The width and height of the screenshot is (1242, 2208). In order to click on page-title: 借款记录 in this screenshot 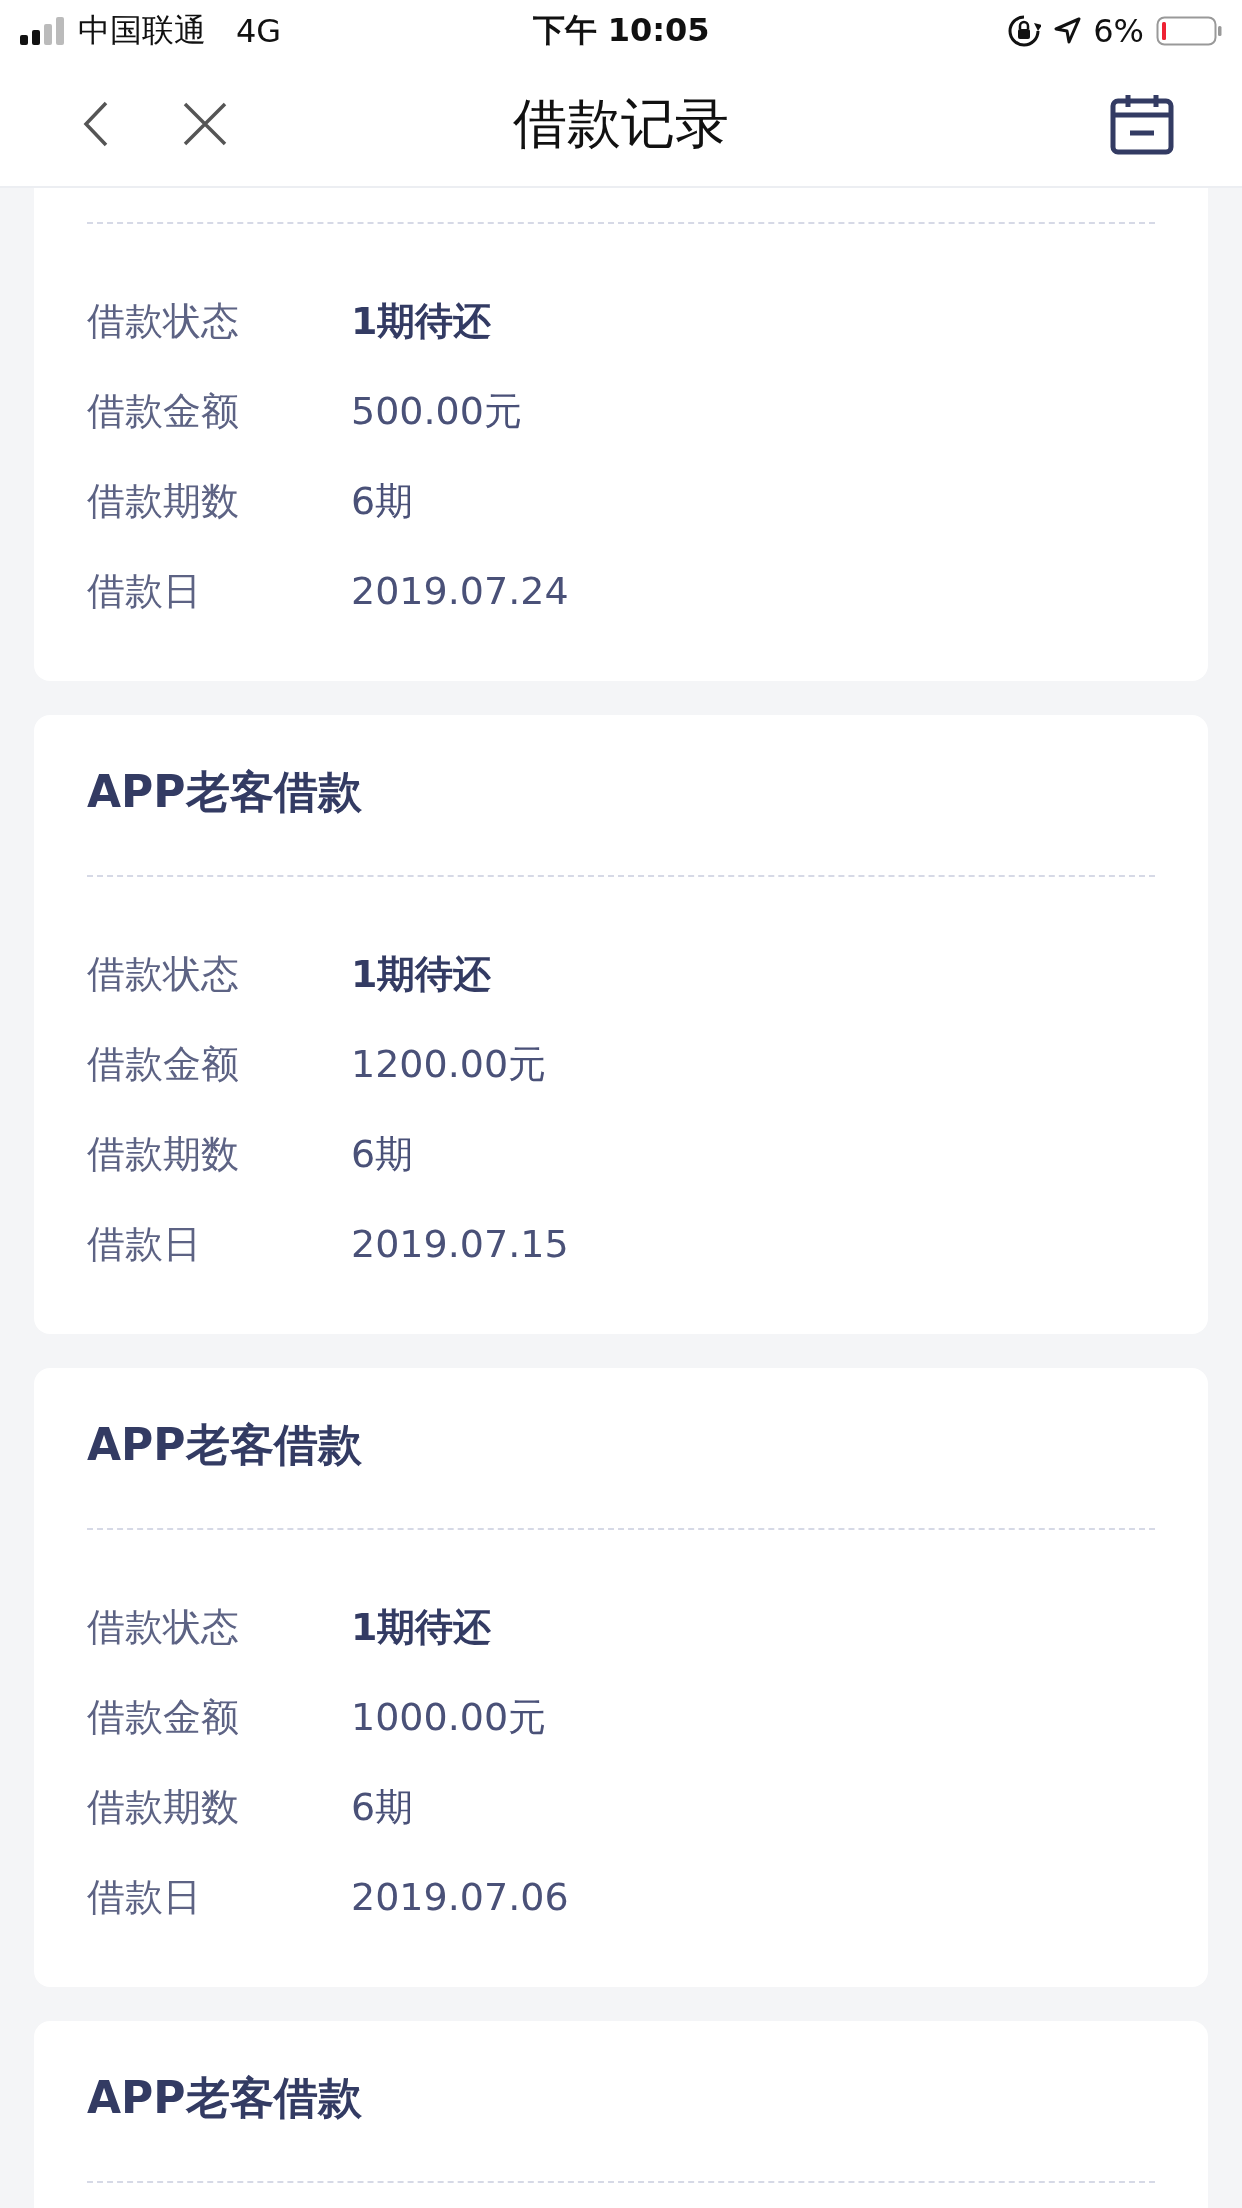, I will do `click(621, 123)`.